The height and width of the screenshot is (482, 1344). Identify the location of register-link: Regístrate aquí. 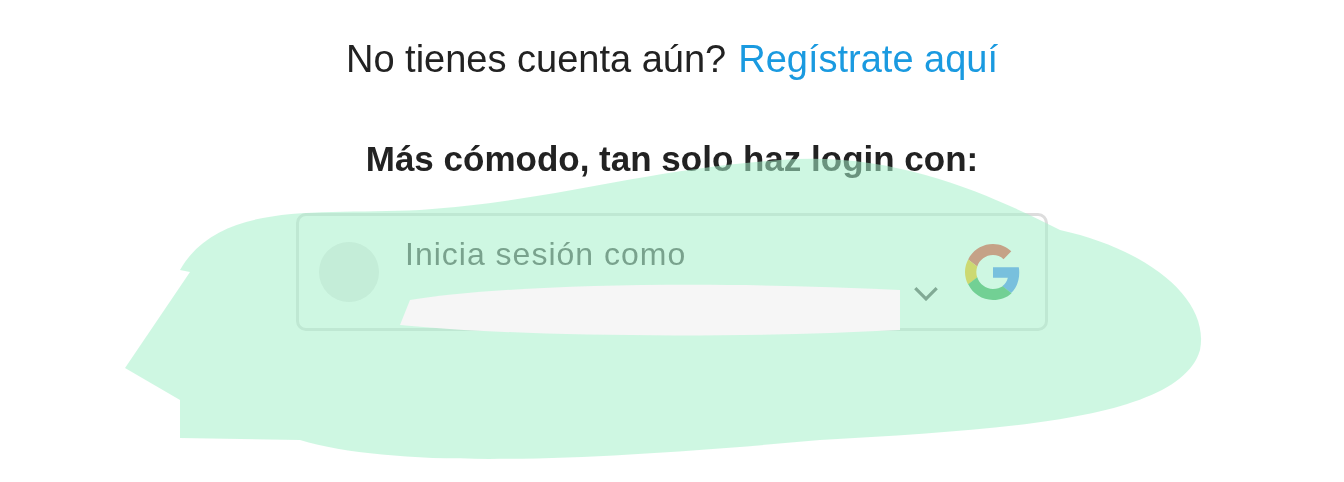
(868, 59).